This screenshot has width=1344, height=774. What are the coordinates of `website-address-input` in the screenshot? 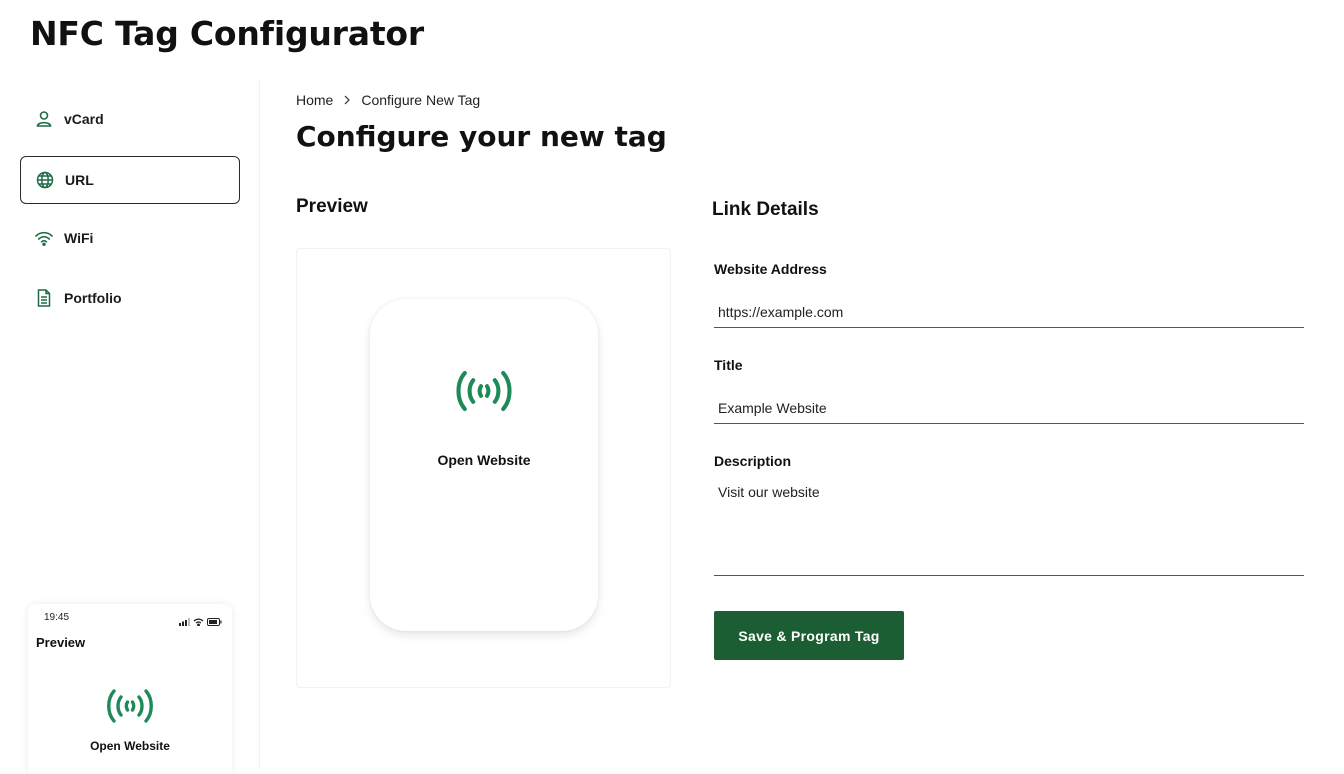 It's located at (1009, 312).